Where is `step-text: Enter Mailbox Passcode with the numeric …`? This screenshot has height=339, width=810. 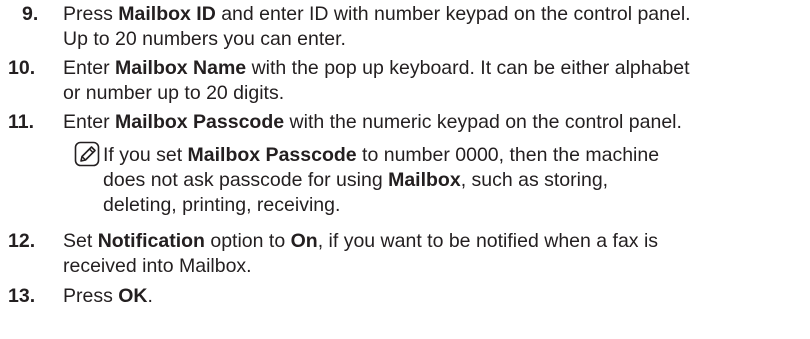 step-text: Enter Mailbox Passcode with the numeric … is located at coordinates (435, 122).